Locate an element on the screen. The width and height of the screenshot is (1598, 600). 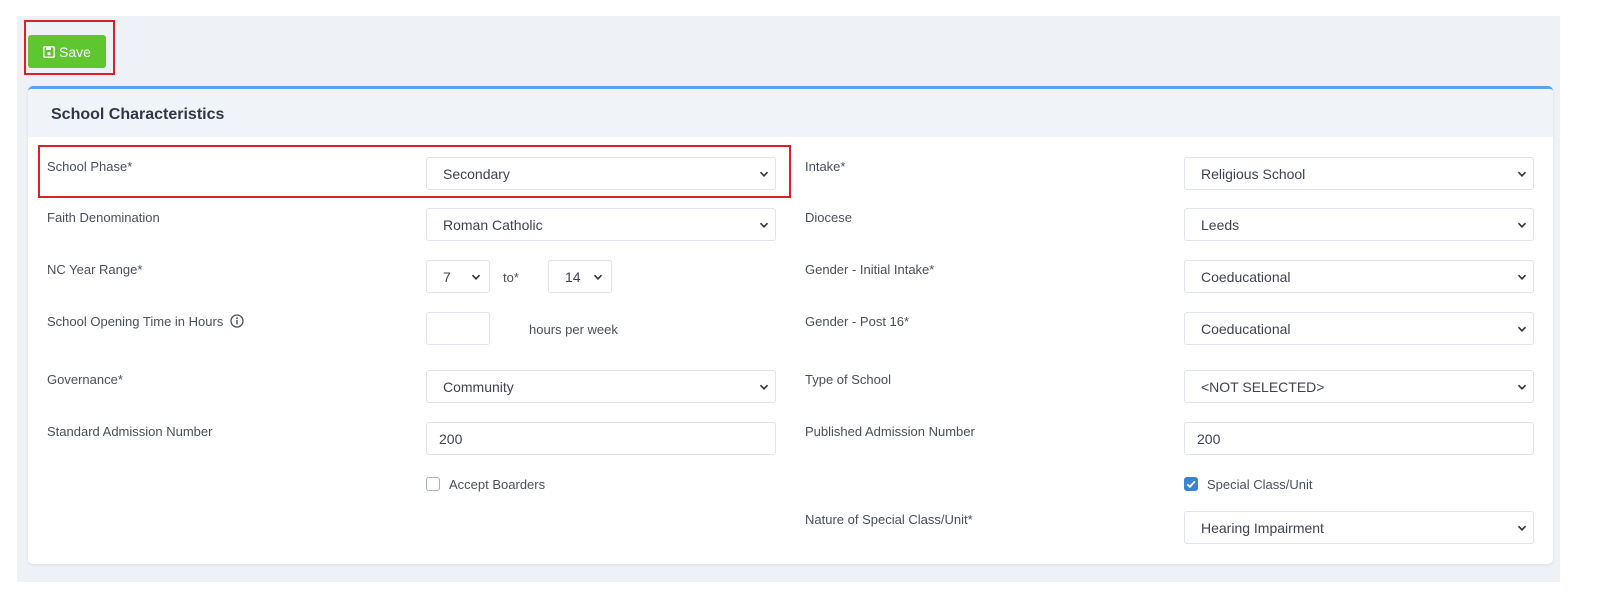
gender-initial-intake-value: Coeducational is located at coordinates (1246, 276).